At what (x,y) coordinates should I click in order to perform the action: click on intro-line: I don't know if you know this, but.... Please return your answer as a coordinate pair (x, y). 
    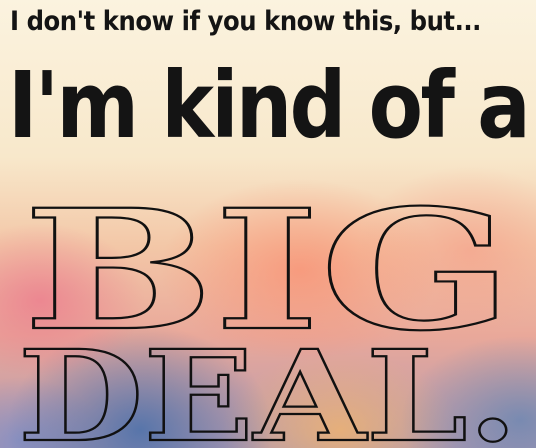
    Looking at the image, I should click on (245, 21).